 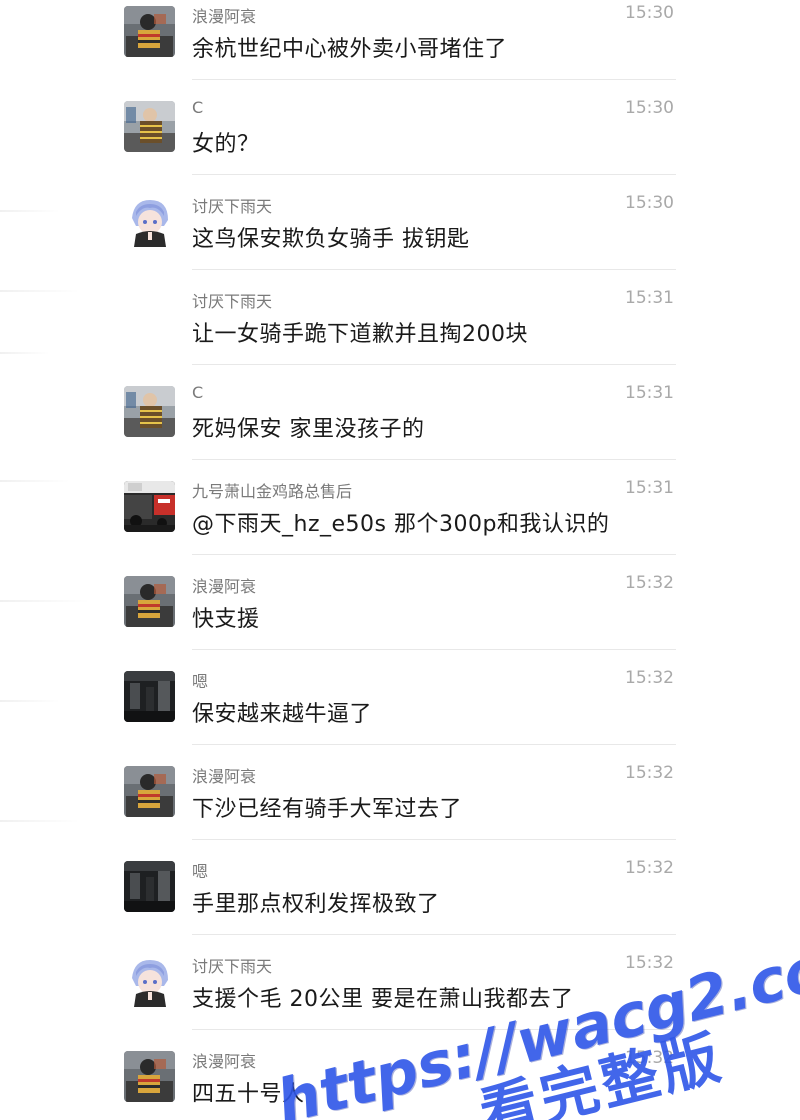 I want to click on message-item: 讨厌下雨天 15:31 让一女骑手跪下道歉并且掏200块, so click(x=400, y=332).